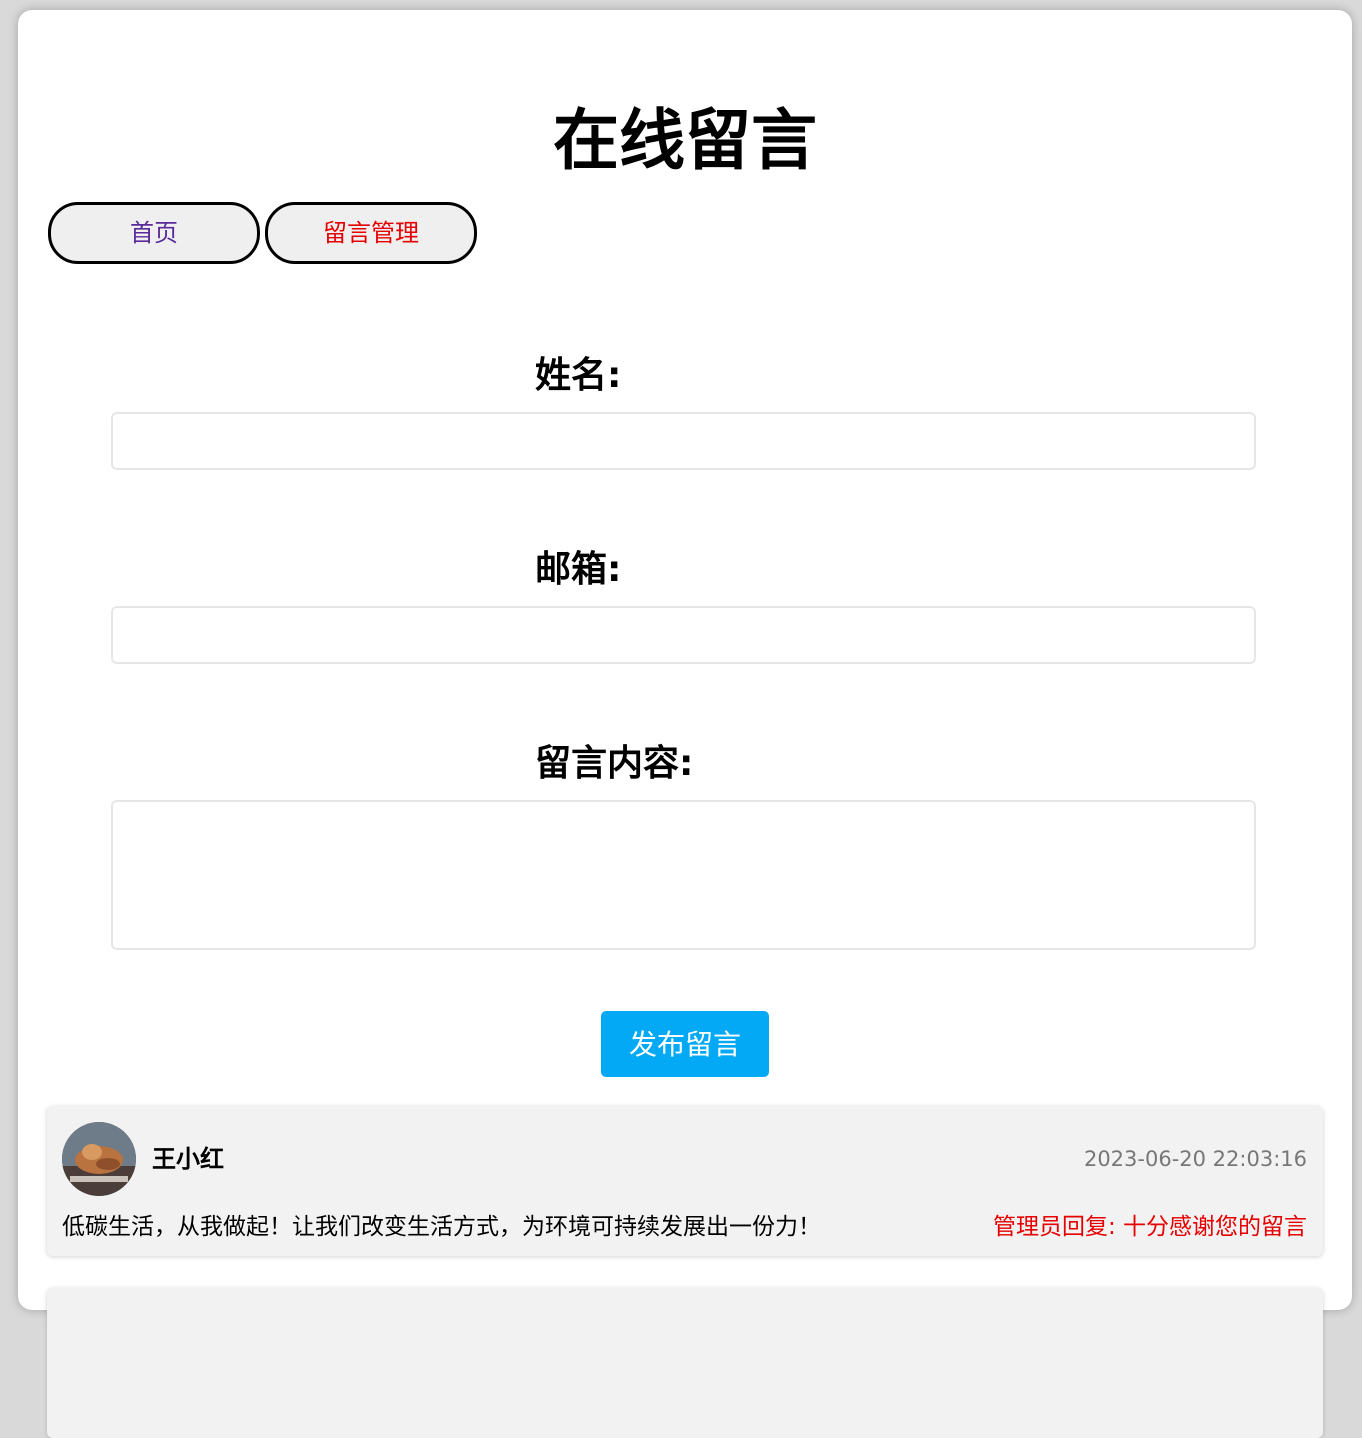 The height and width of the screenshot is (1438, 1362). I want to click on content-label: 留言内容:, so click(614, 763).